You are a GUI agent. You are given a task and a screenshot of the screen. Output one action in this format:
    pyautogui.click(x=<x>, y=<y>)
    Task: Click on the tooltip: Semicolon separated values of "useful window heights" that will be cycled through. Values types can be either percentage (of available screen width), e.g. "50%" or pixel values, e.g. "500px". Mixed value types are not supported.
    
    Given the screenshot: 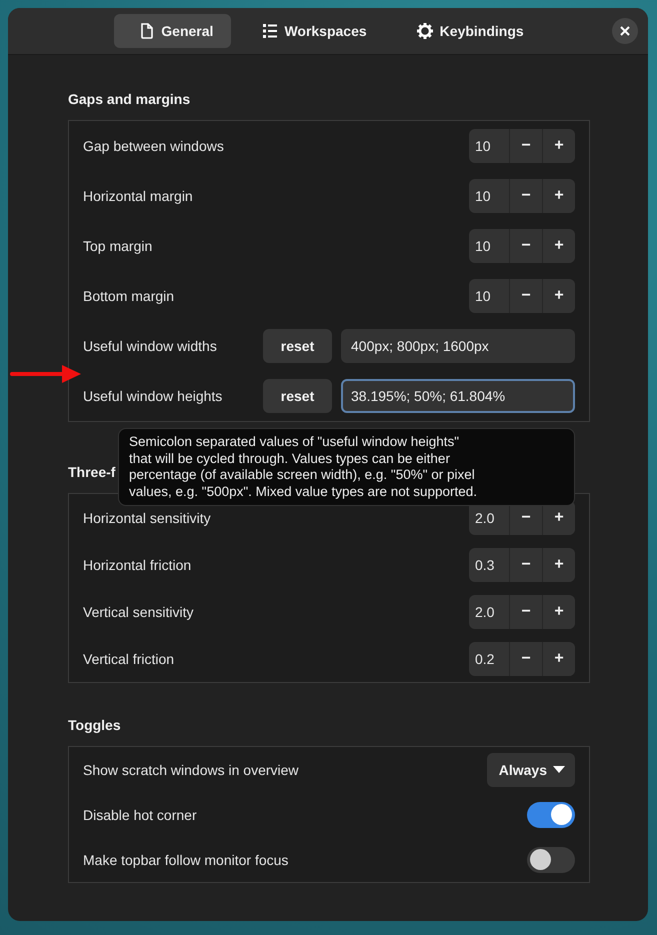 What is the action you would take?
    pyautogui.click(x=346, y=467)
    